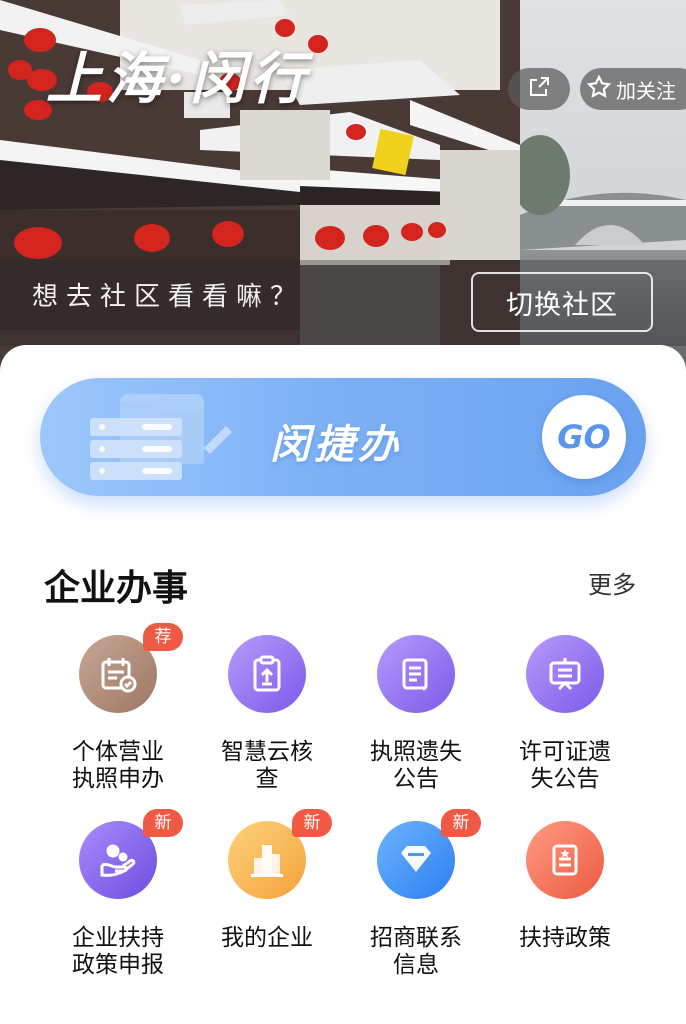 This screenshot has width=686, height=1024. What do you see at coordinates (168, 297) in the screenshot?
I see `community-prompt-text: 想去社区看看嘛？` at bounding box center [168, 297].